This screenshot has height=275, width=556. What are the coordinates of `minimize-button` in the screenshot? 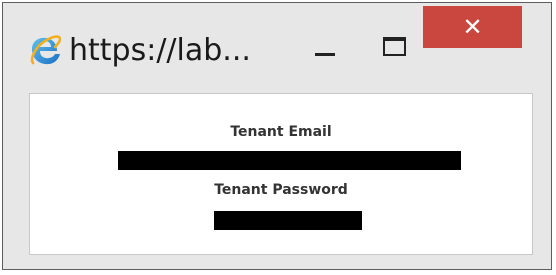 It's located at (324, 51).